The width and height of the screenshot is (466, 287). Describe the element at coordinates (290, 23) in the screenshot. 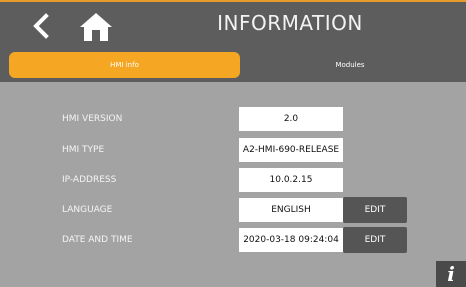

I see `page-title: INFORMATION` at that location.